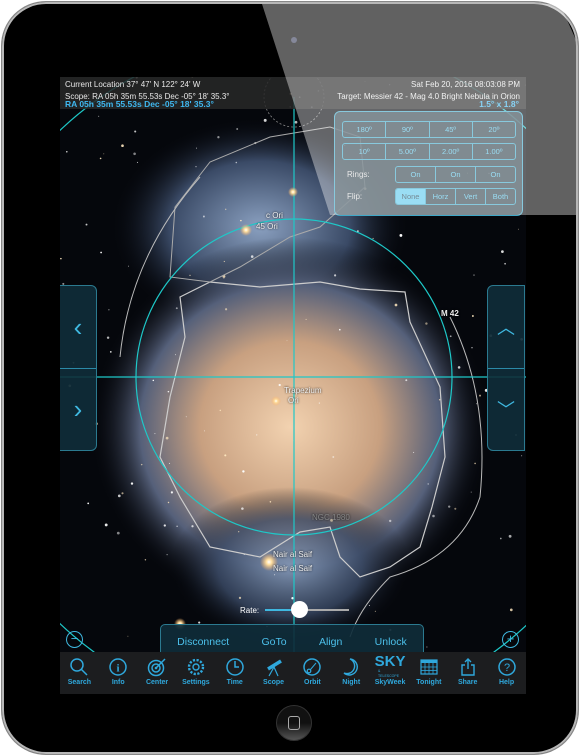  Describe the element at coordinates (408, 129) in the screenshot. I see `fov-90-button: 90º` at that location.